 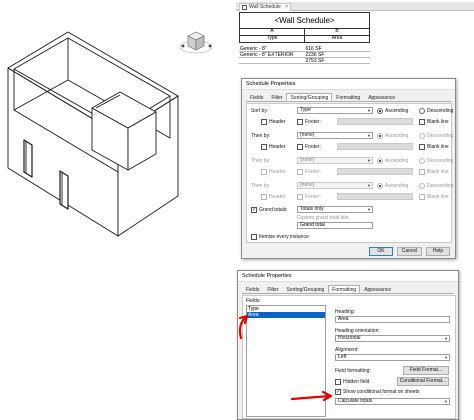 What do you see at coordinates (311, 397) in the screenshot?
I see `arrow-to-calculate-totals` at bounding box center [311, 397].